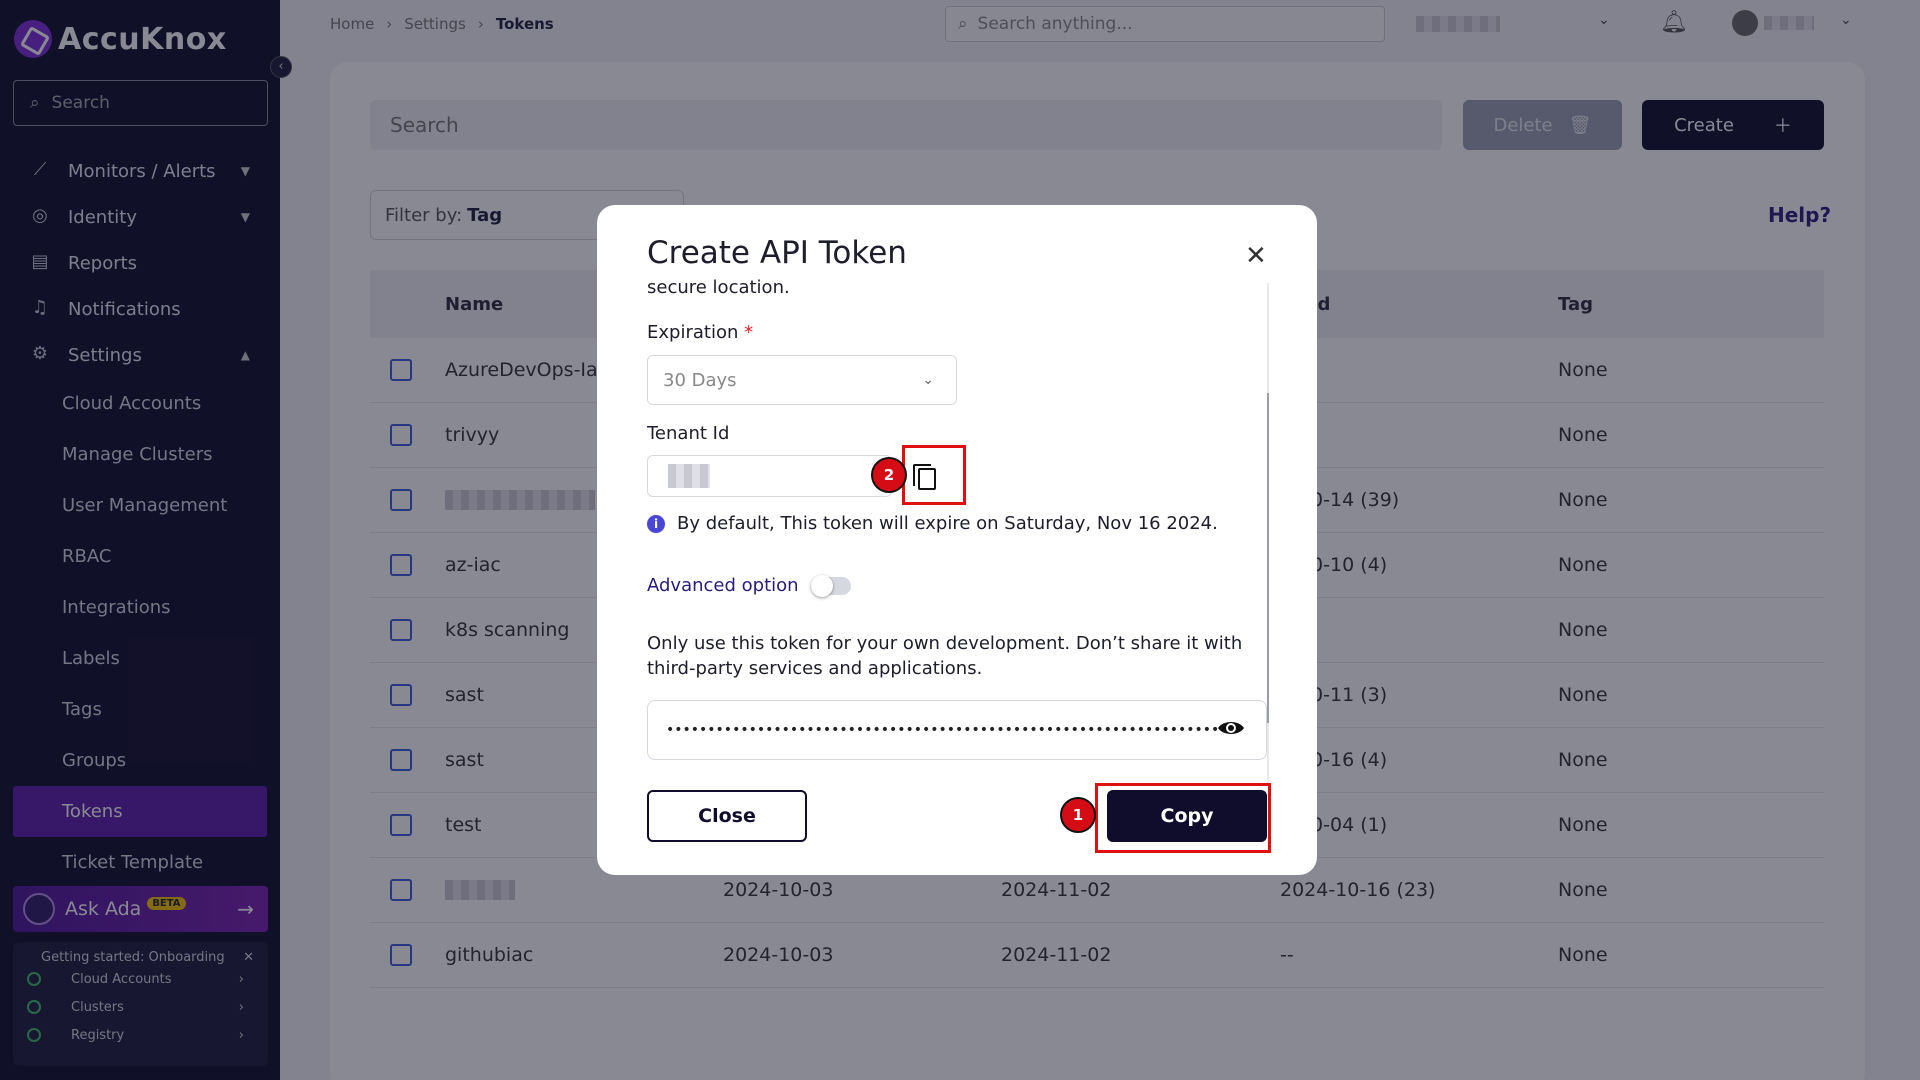 Image resolution: width=1920 pixels, height=1080 pixels. I want to click on modal-scrollbar, so click(1268, 533).